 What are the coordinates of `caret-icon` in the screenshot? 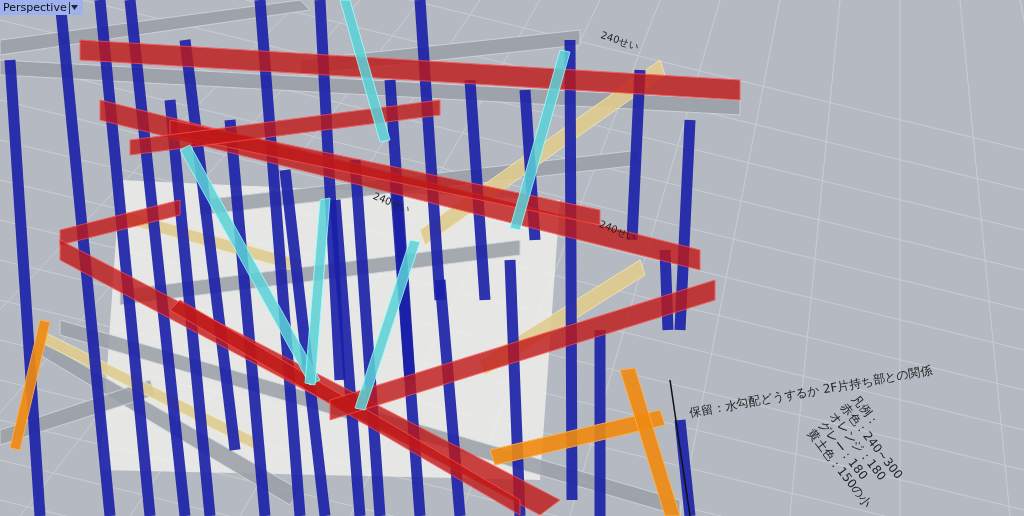 It's located at (74, 7).